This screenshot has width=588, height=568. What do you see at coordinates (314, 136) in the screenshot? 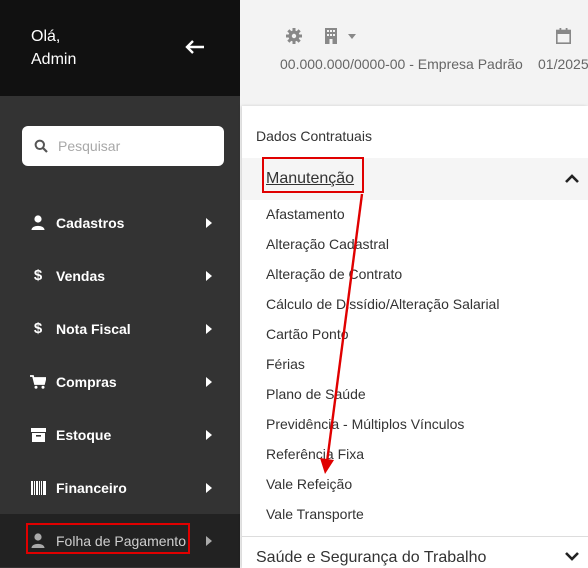
I see `menu-link-dados-contratuais: Dados Contratuais` at bounding box center [314, 136].